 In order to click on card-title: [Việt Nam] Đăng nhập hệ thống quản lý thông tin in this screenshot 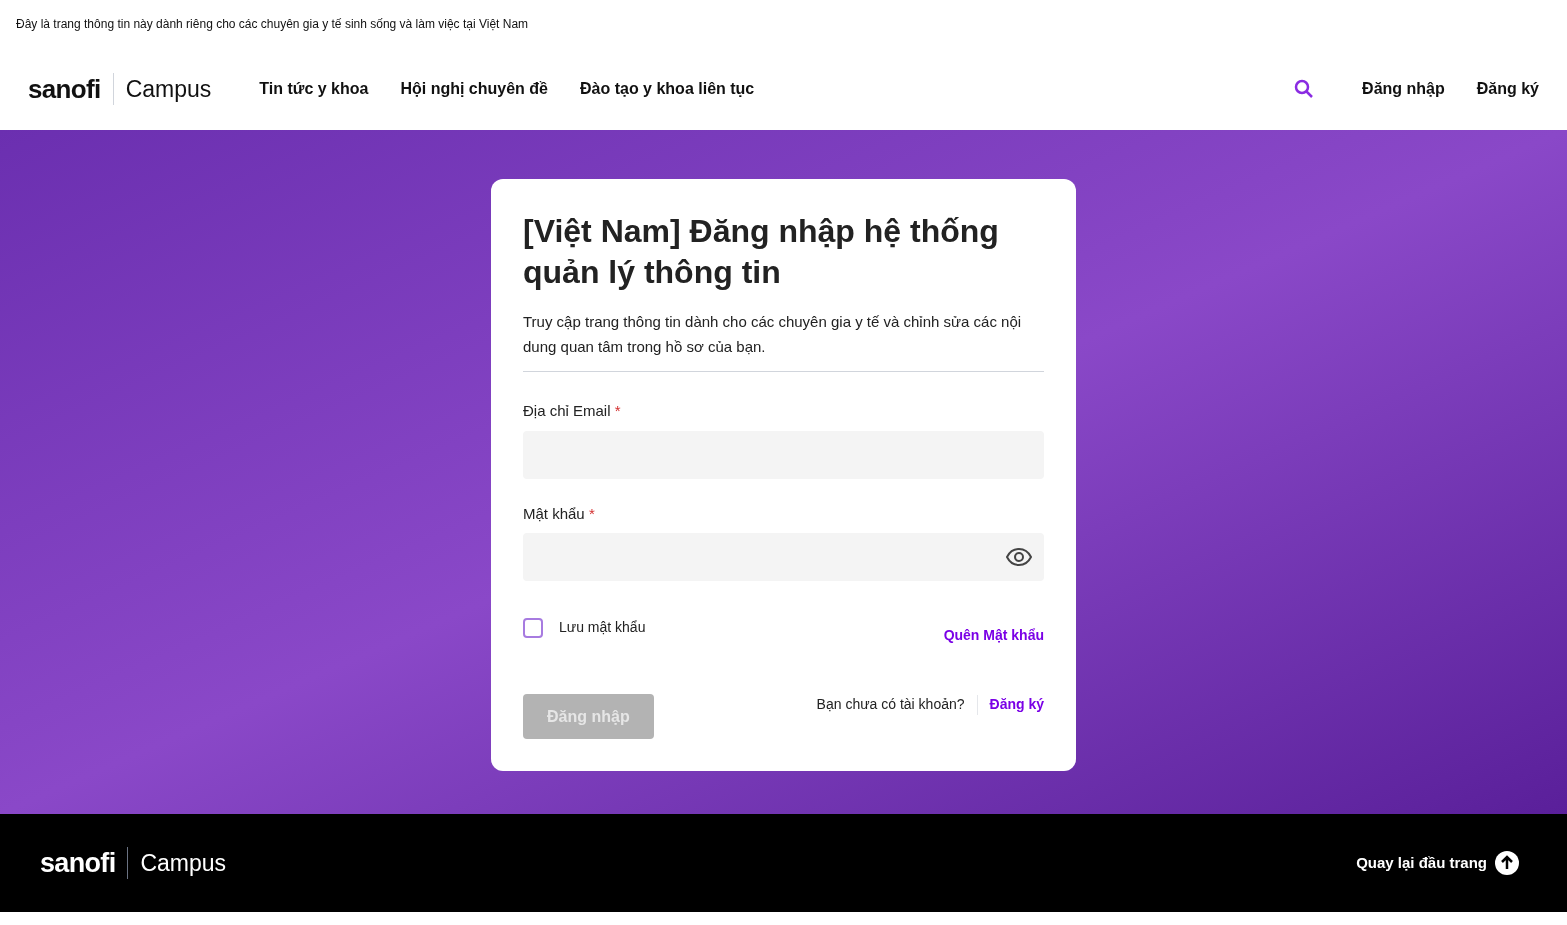, I will do `click(761, 252)`.